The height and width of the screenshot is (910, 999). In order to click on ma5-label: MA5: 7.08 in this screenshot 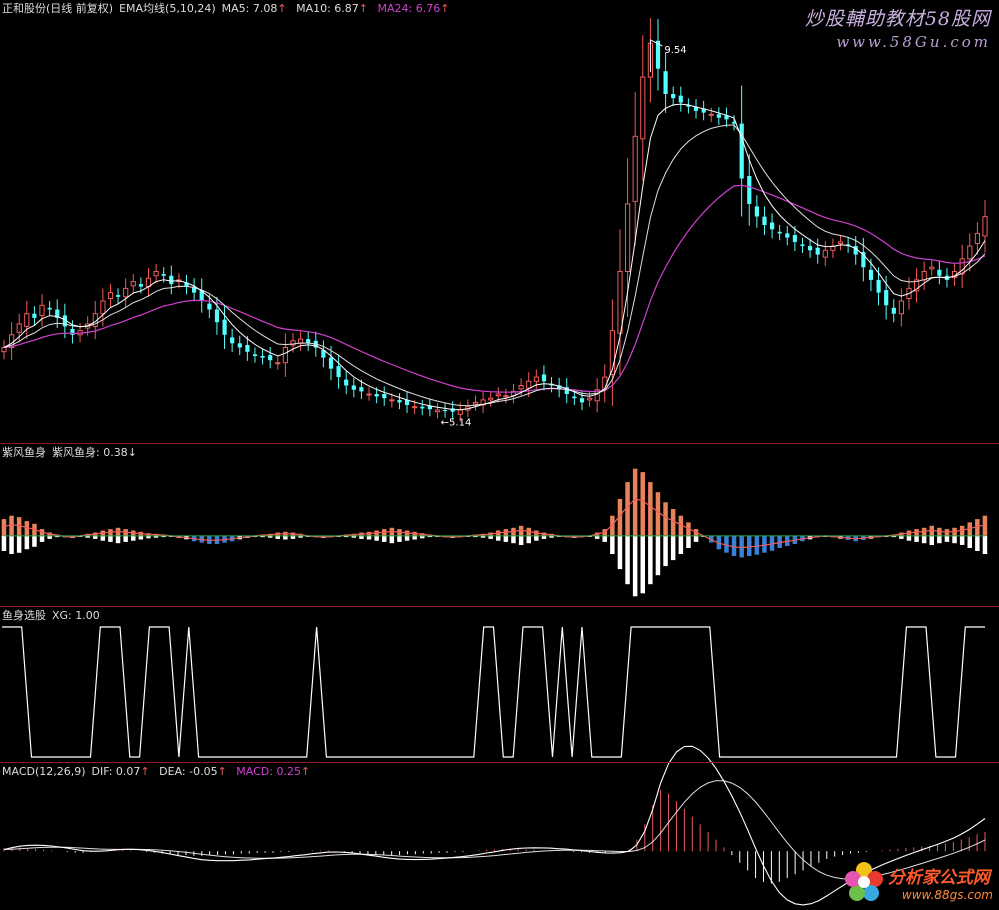, I will do `click(249, 8)`.